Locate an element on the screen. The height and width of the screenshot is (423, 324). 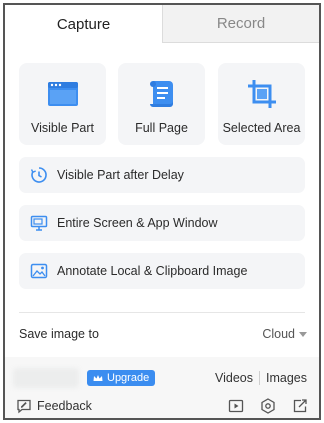
entire-screen-button: Entire Screen & App Window is located at coordinates (162, 223).